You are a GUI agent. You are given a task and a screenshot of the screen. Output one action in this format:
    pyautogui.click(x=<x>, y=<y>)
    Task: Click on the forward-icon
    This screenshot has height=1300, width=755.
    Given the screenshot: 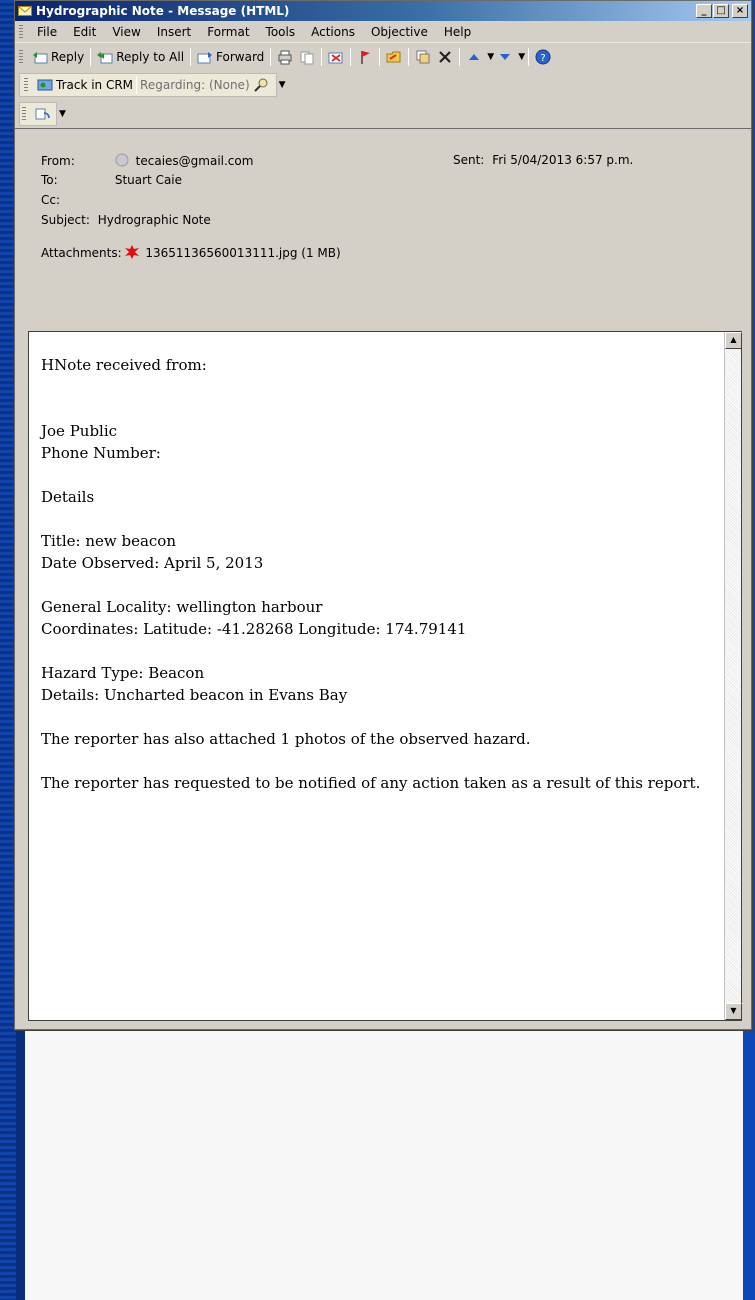 What is the action you would take?
    pyautogui.click(x=205, y=58)
    